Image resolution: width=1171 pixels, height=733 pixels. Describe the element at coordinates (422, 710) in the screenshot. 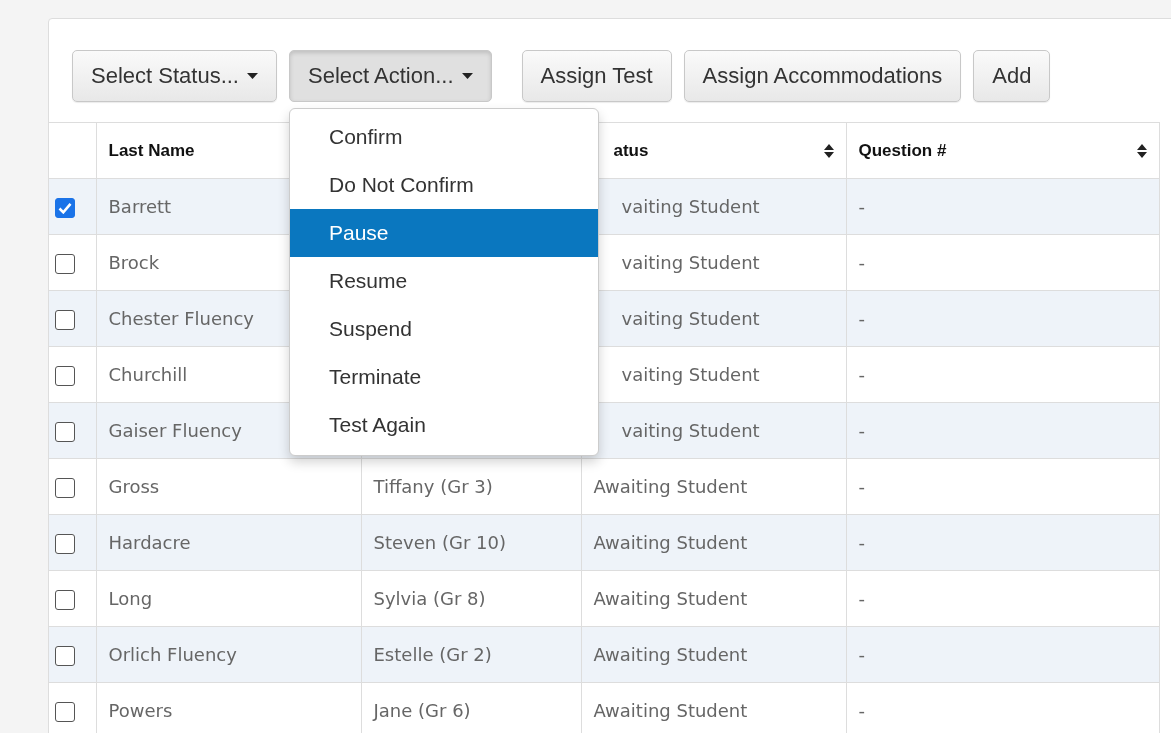

I see `table-cell: Jane (Gr 6)` at that location.